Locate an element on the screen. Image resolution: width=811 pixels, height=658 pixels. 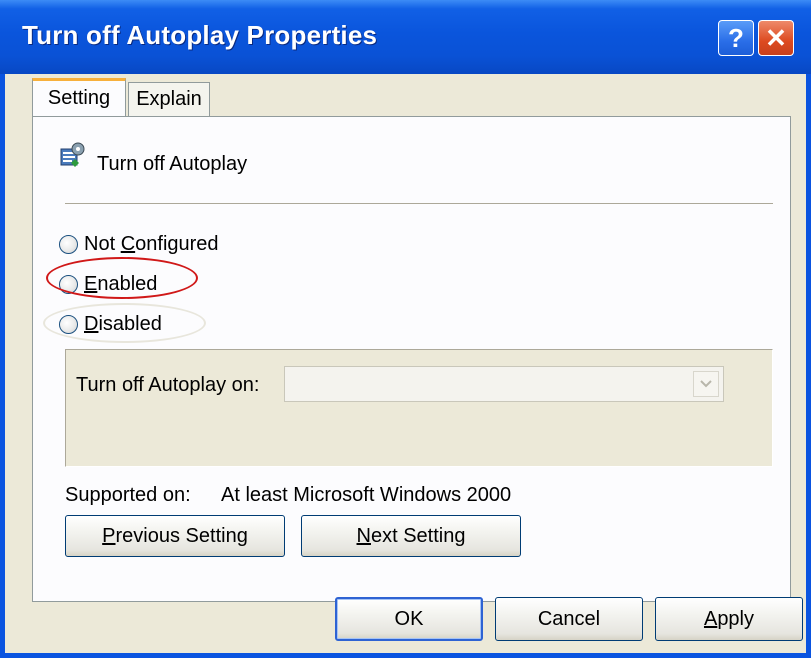
title-bar: Turn off Autoplay Properties ? ✕ is located at coordinates (405, 37).